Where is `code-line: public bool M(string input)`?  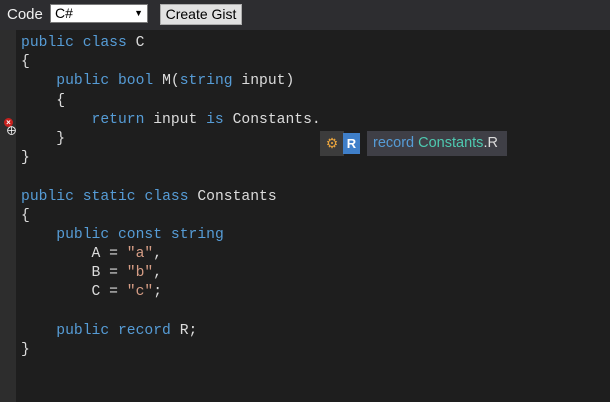 code-line: public bool M(string input) is located at coordinates (171, 81).